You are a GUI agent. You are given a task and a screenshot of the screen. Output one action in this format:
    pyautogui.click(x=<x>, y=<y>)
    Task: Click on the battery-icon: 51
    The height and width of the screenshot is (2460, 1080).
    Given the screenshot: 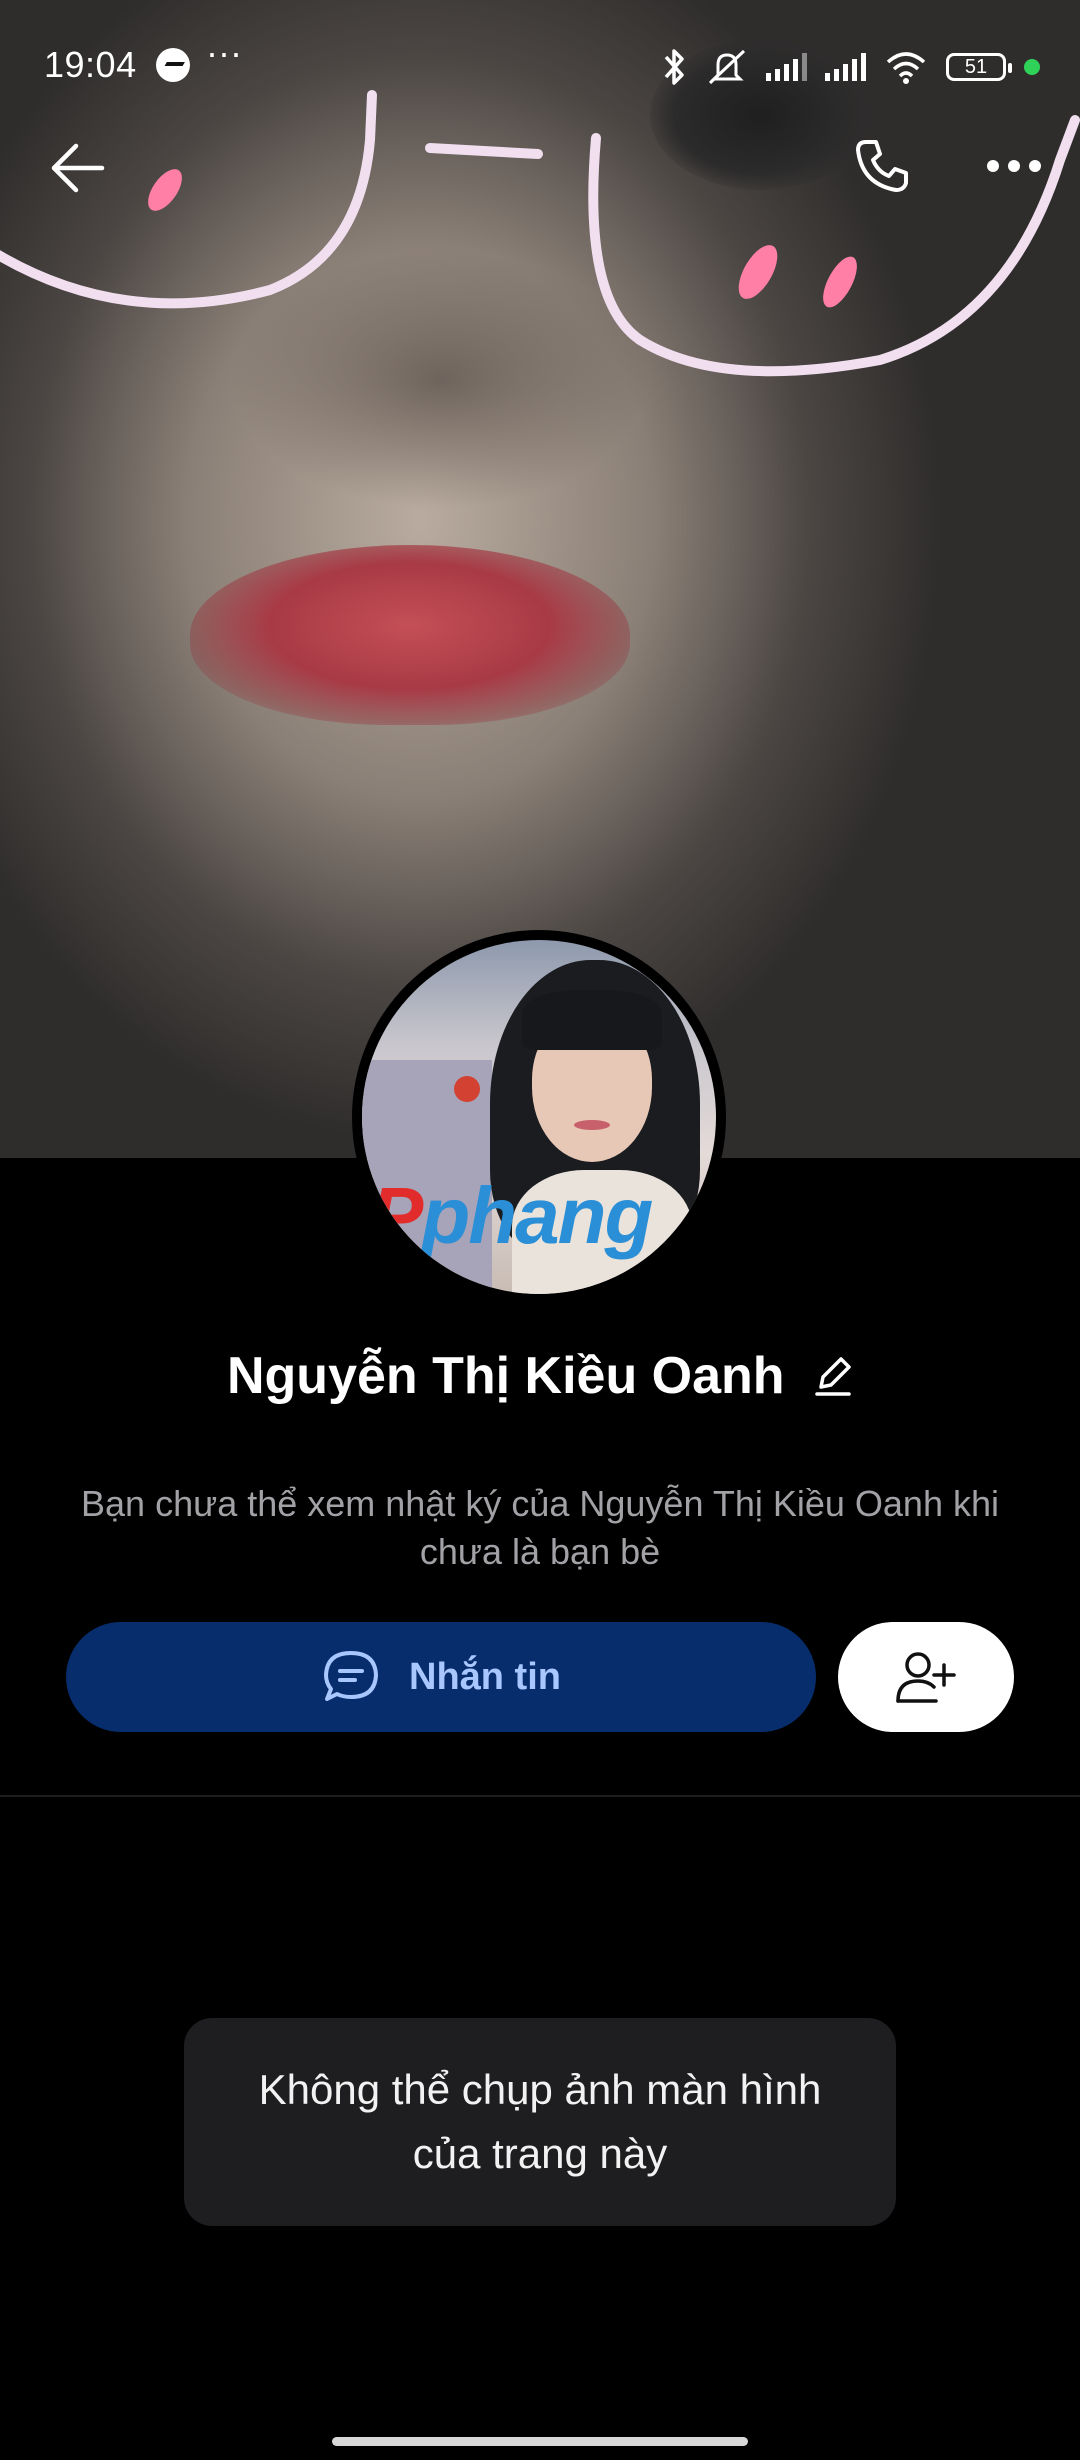 What is the action you would take?
    pyautogui.click(x=979, y=67)
    